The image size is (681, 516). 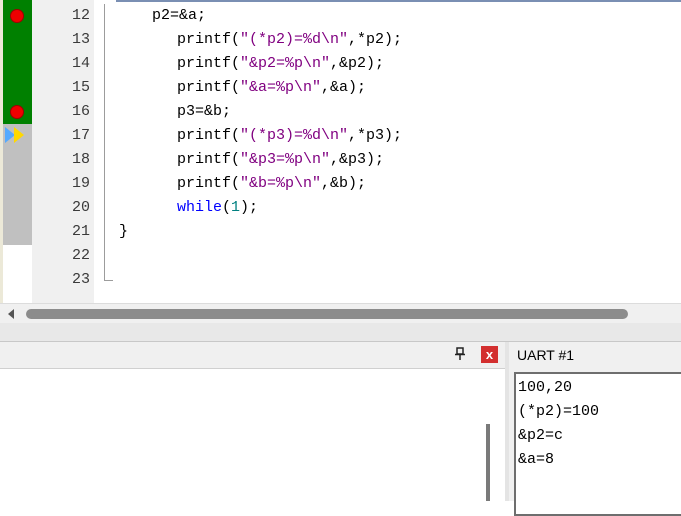 I want to click on code-line: p3=&b;, so click(x=204, y=112).